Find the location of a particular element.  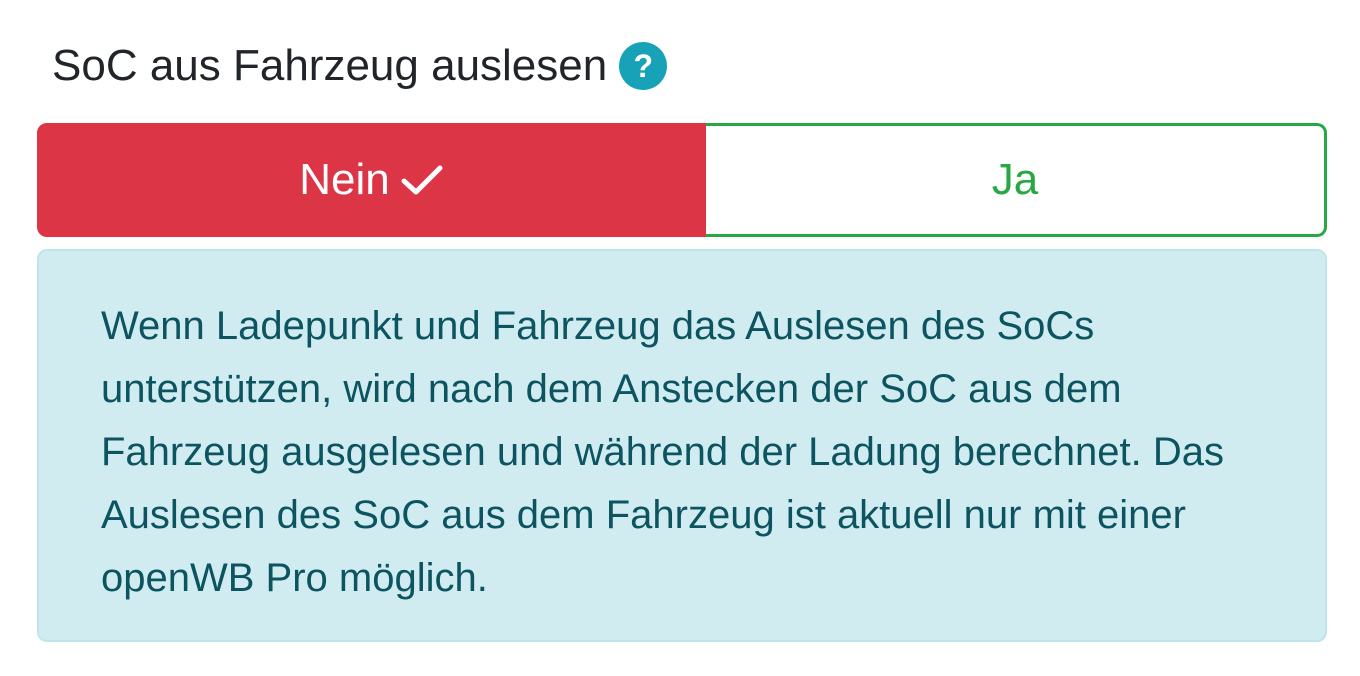

nein-button: Nein is located at coordinates (371, 180).